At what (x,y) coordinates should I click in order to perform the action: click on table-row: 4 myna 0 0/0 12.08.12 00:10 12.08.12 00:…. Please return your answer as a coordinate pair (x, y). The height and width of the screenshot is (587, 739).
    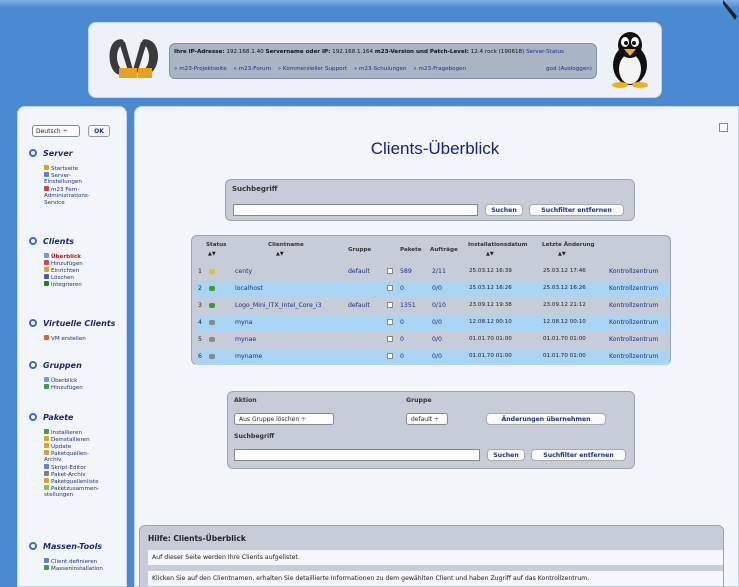
    Looking at the image, I should click on (432, 323).